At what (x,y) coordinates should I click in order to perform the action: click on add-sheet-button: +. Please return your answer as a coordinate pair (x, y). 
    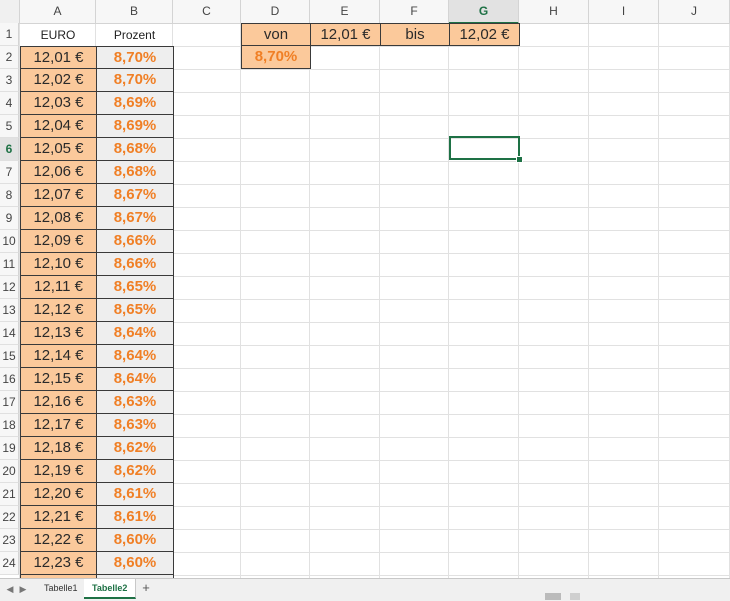
    Looking at the image, I should click on (146, 588).